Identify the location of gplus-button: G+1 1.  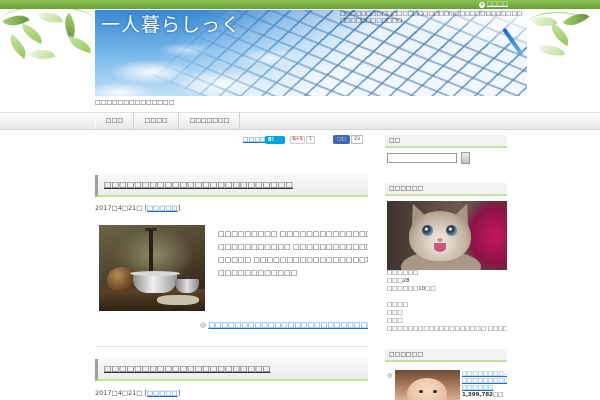
(302, 140).